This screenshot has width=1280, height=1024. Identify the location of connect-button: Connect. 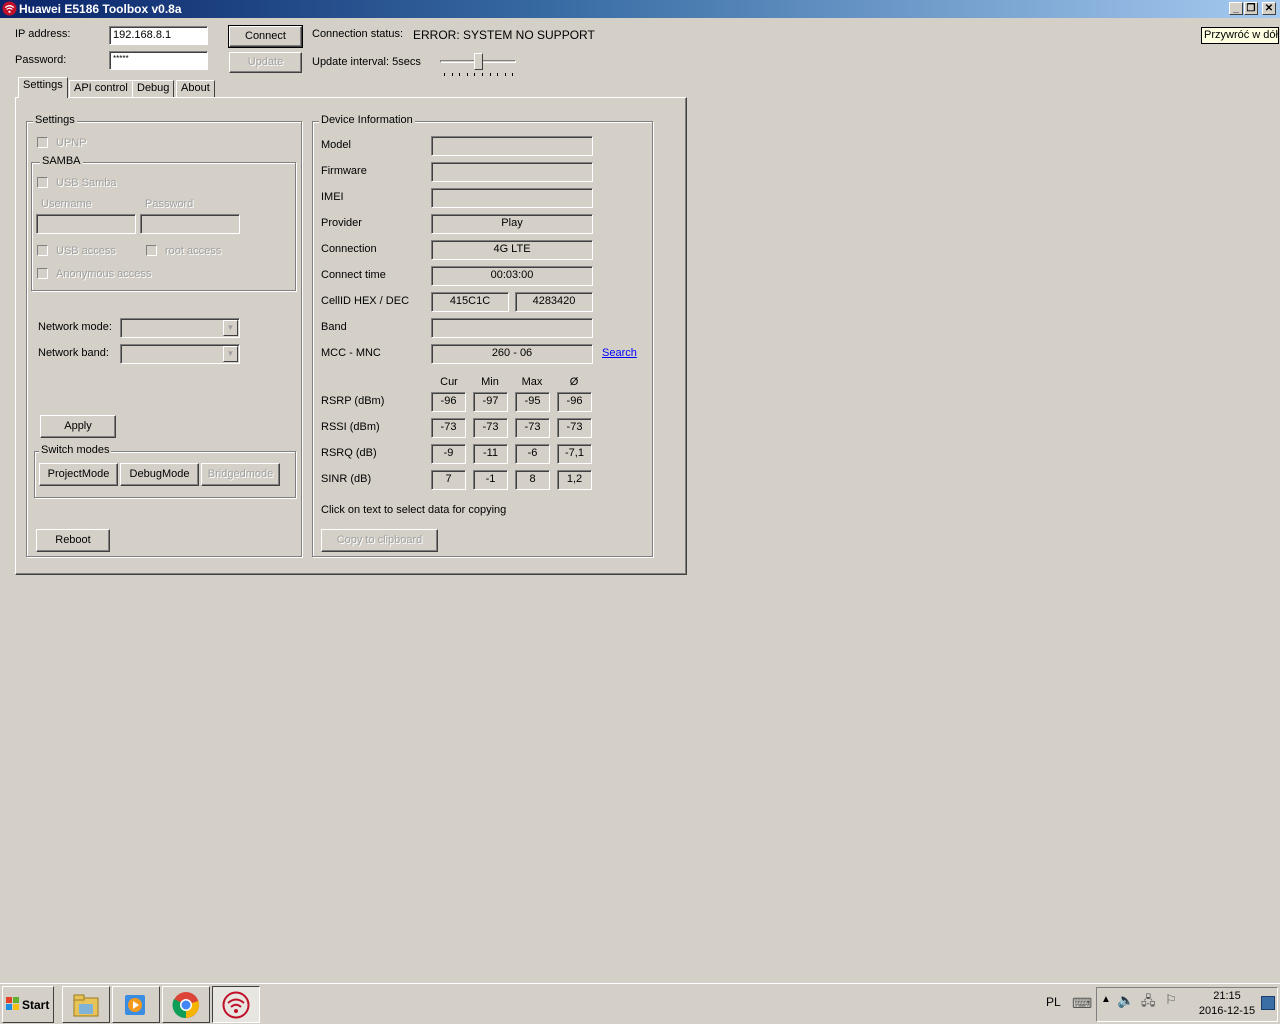
(265, 36).